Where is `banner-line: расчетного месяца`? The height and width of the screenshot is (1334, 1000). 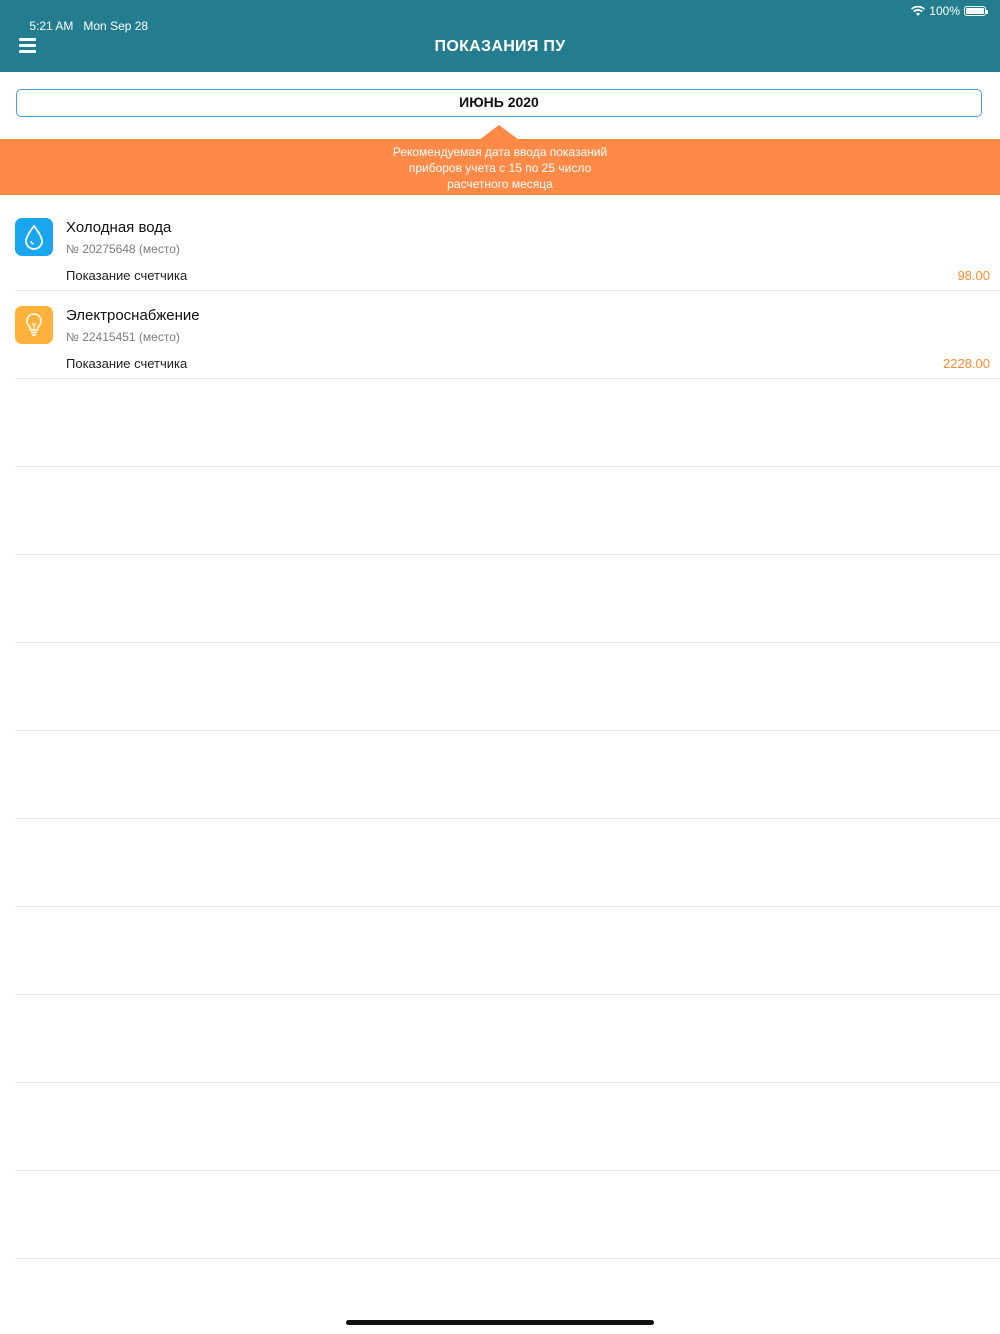
banner-line: расчетного месяца is located at coordinates (500, 184).